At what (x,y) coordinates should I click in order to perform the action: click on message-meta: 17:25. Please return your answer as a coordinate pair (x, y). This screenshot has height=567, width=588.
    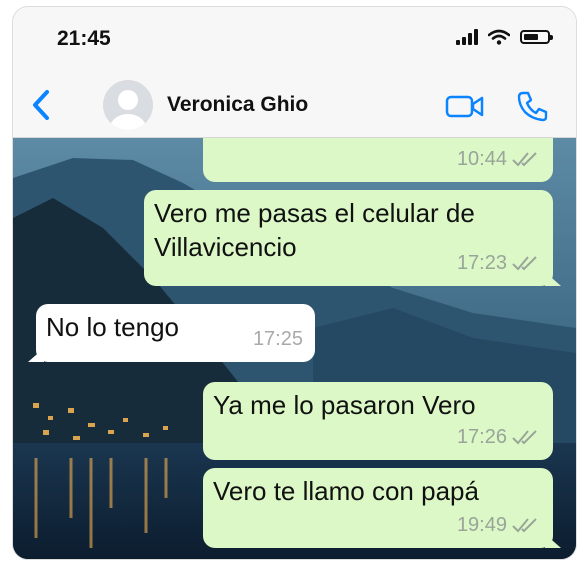
    Looking at the image, I should click on (278, 339).